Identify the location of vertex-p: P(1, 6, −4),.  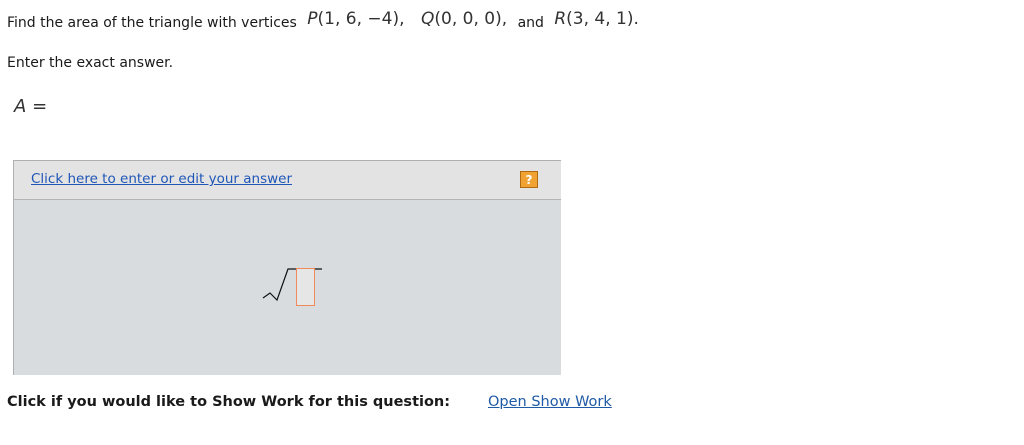
(355, 19).